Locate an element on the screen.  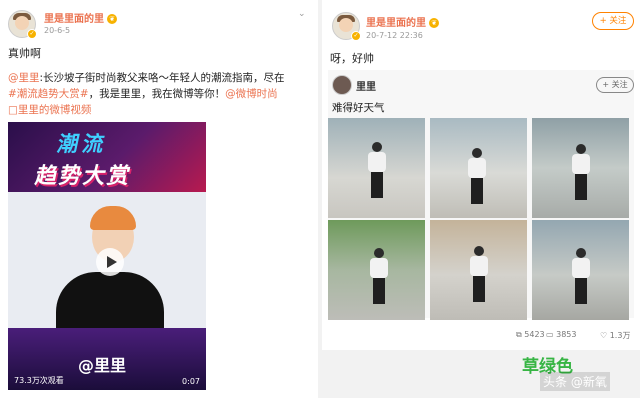
repost-follow-button: + 关注 is located at coordinates (615, 85).